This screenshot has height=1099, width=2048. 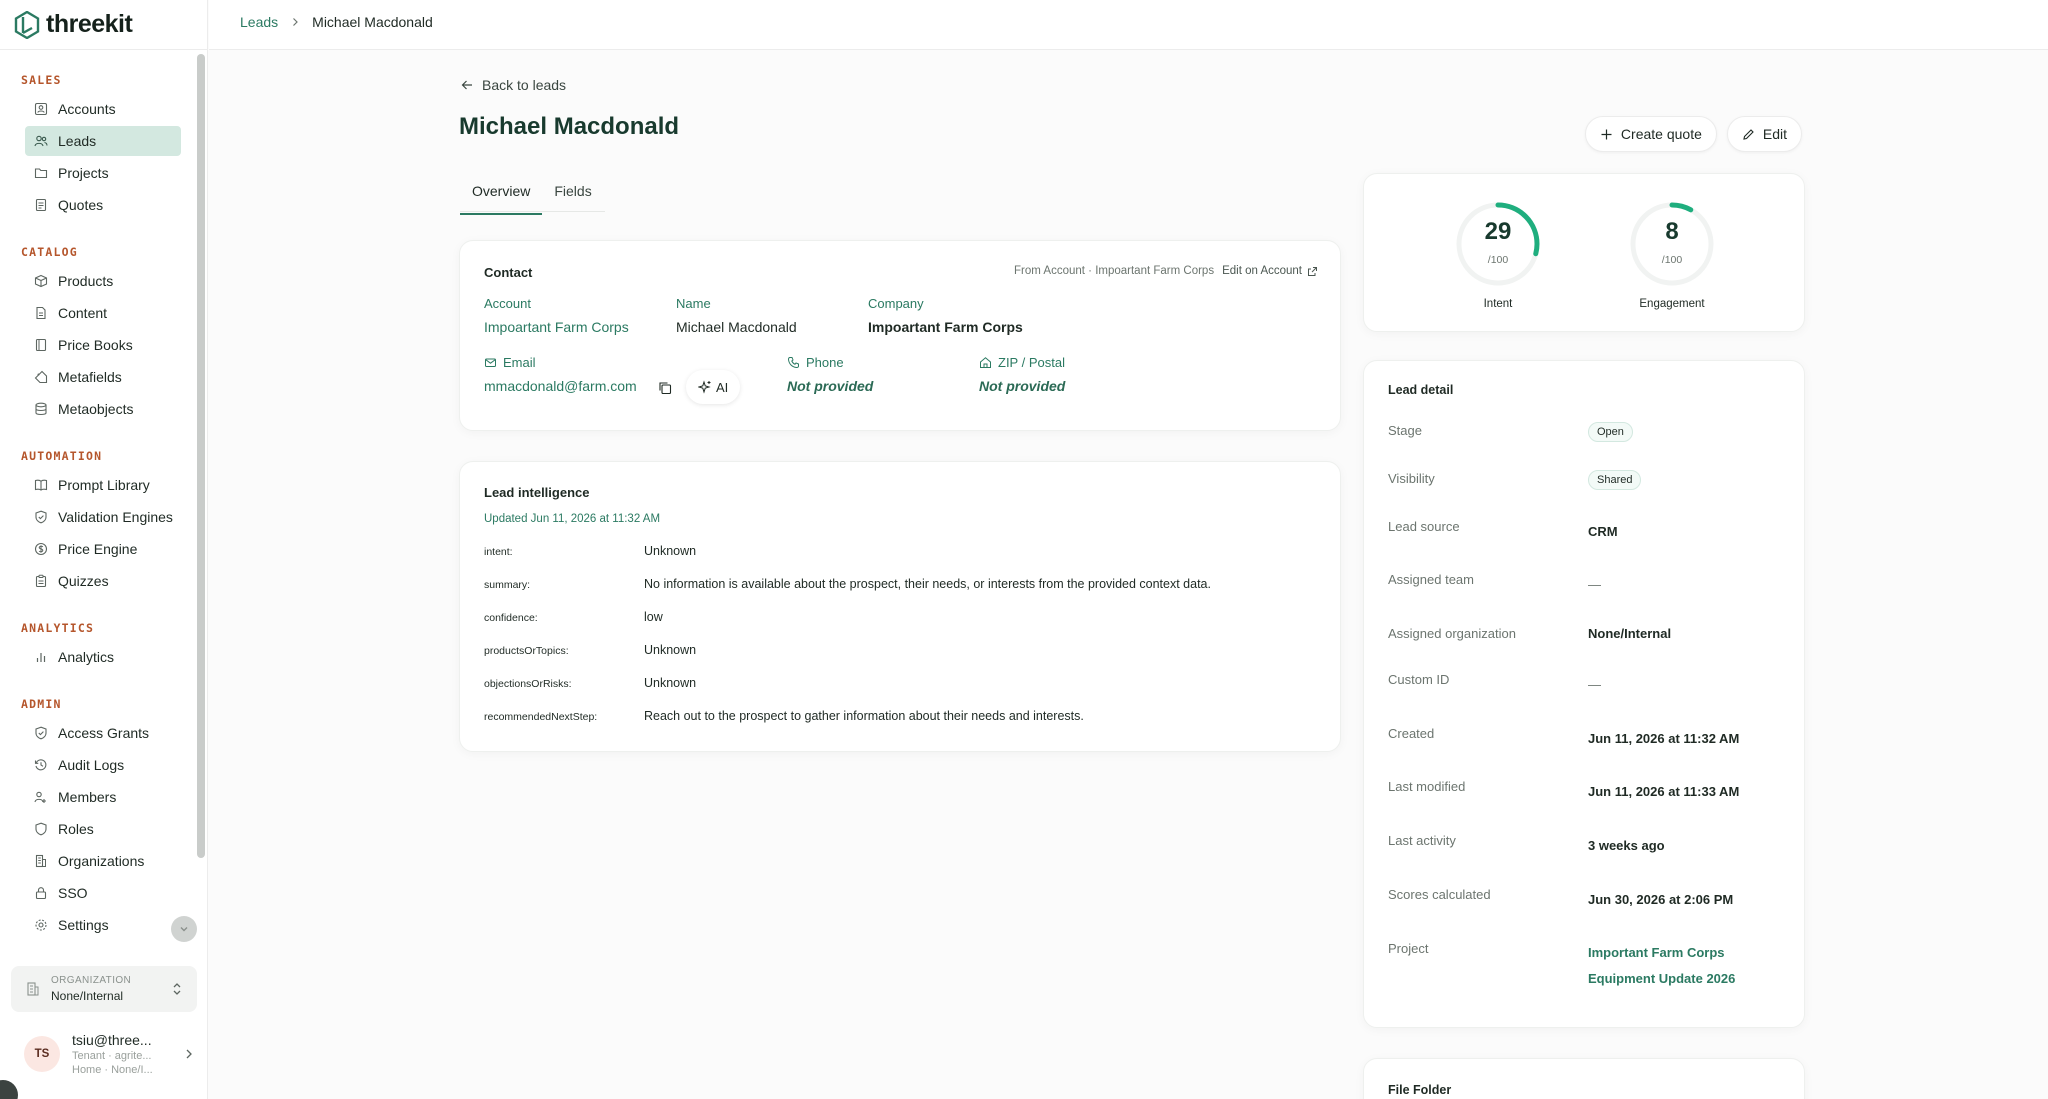 I want to click on sidebar-item-price-engine: Price Engine, so click(x=103, y=549).